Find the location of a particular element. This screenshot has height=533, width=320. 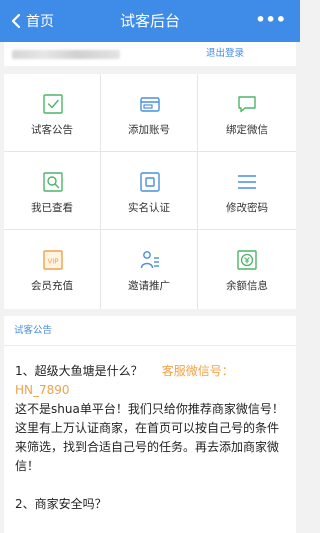

lines-icon is located at coordinates (247, 182).